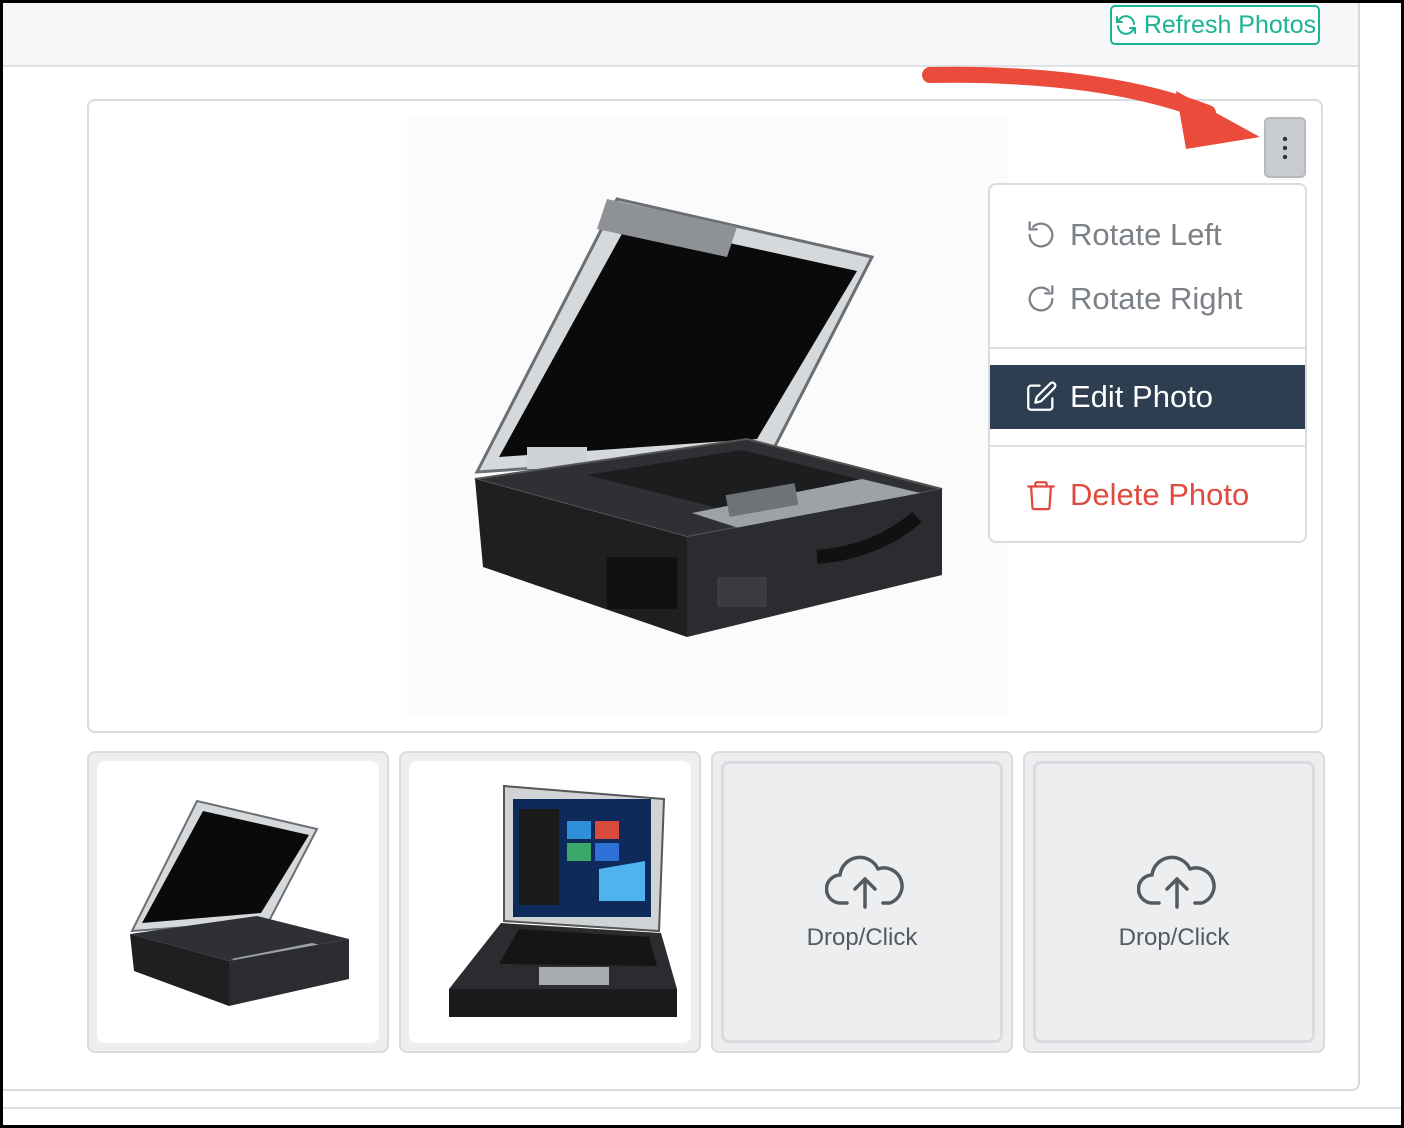  Describe the element at coordinates (1230, 24) in the screenshot. I see `refresh-photos-label: Refresh Photos` at that location.